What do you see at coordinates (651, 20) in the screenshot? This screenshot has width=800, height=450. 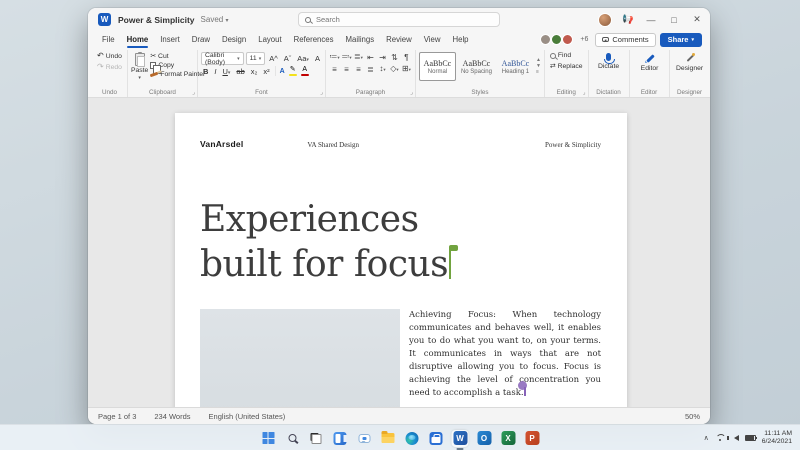 I see `minimize-button: —` at bounding box center [651, 20].